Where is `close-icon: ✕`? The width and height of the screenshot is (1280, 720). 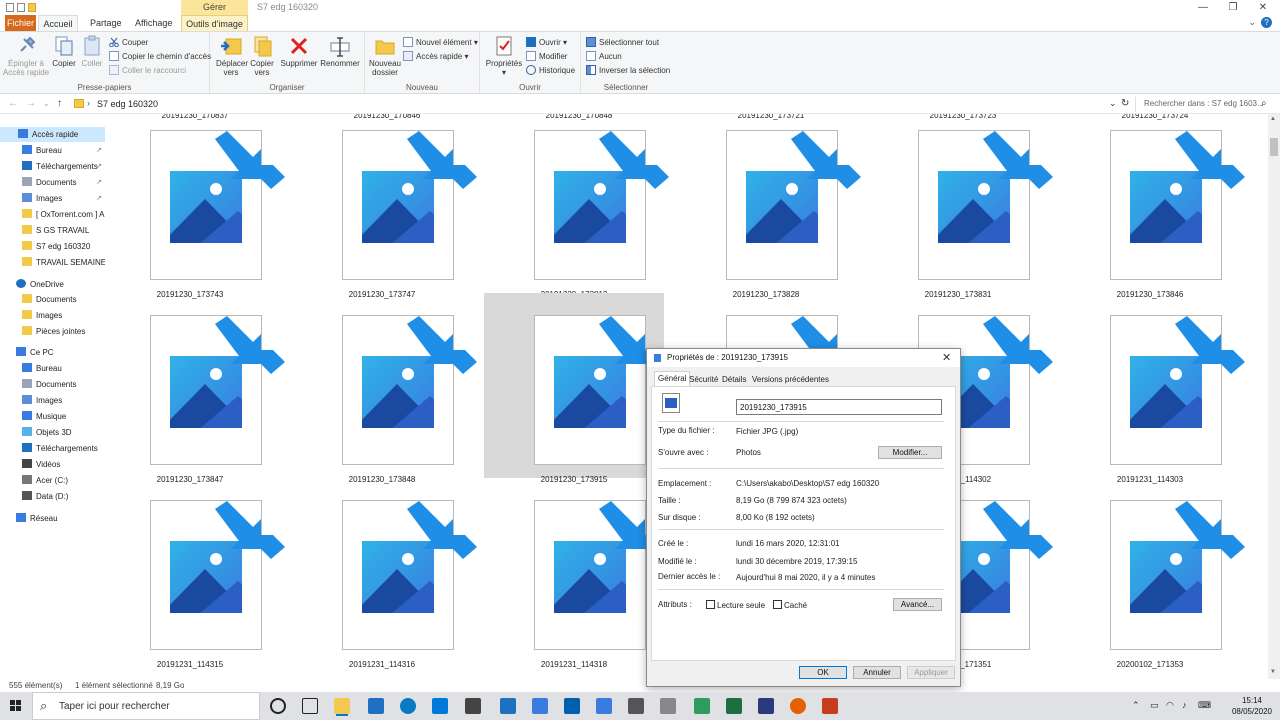 close-icon: ✕ is located at coordinates (946, 357).